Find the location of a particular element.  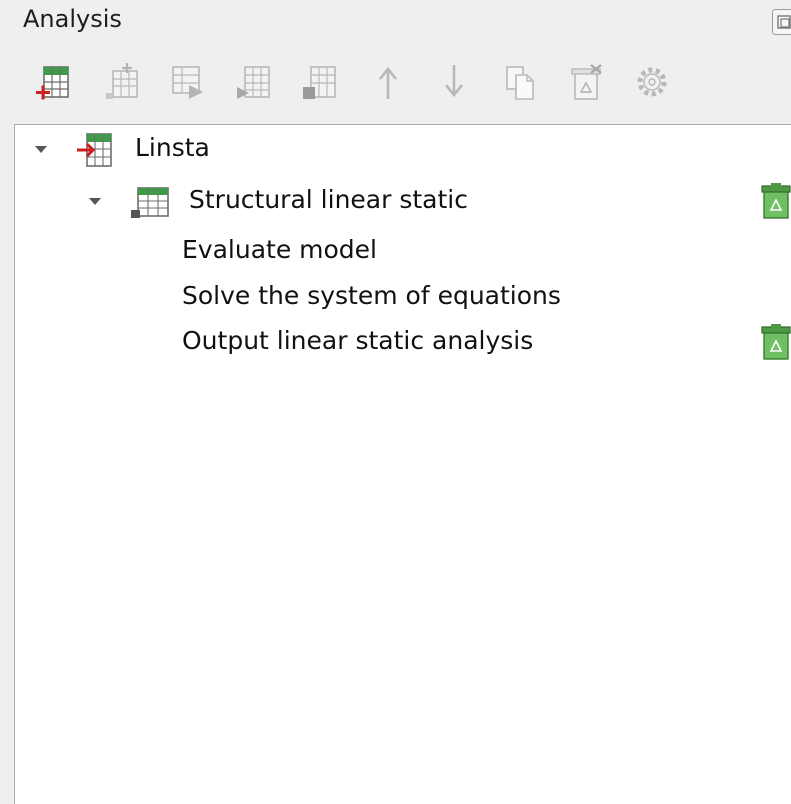

move-down-button is located at coordinates (454, 82).